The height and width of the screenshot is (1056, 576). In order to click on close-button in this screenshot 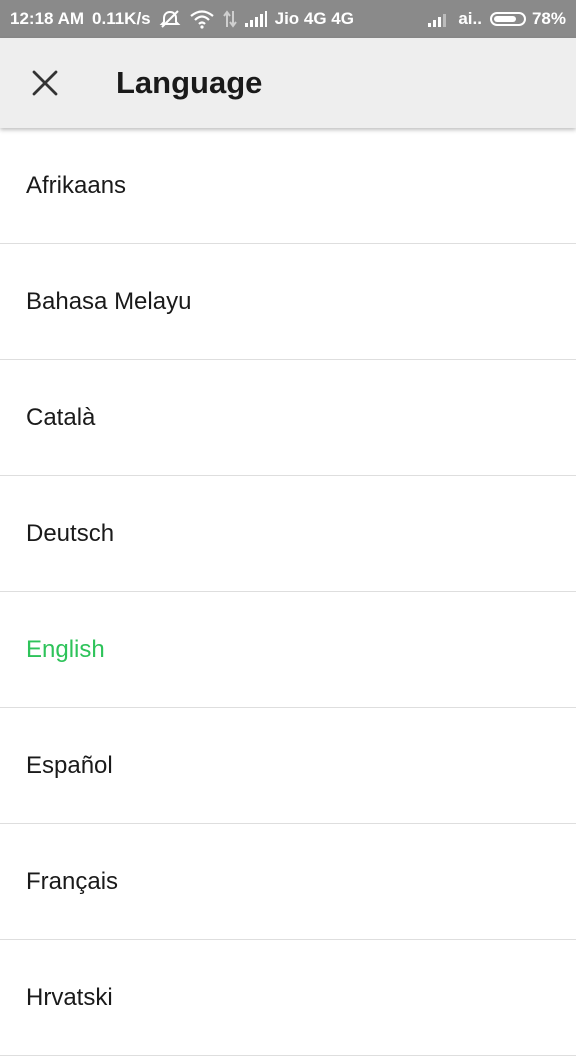, I will do `click(45, 83)`.